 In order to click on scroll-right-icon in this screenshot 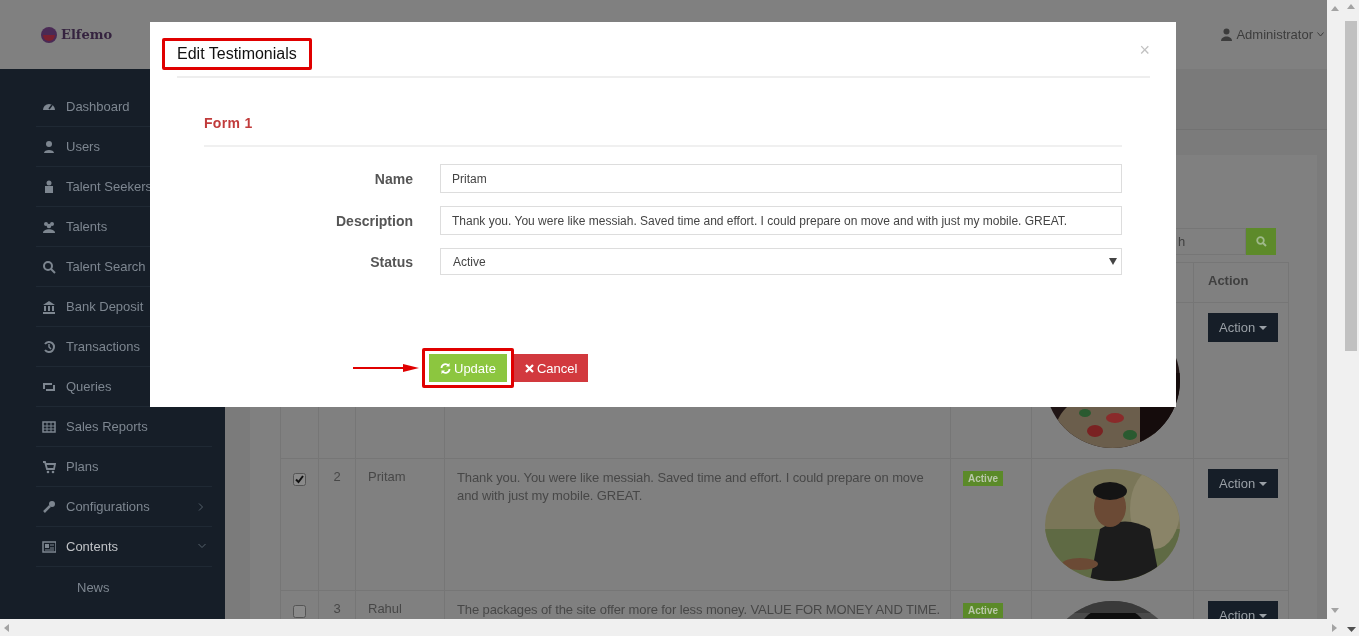, I will do `click(1334, 627)`.